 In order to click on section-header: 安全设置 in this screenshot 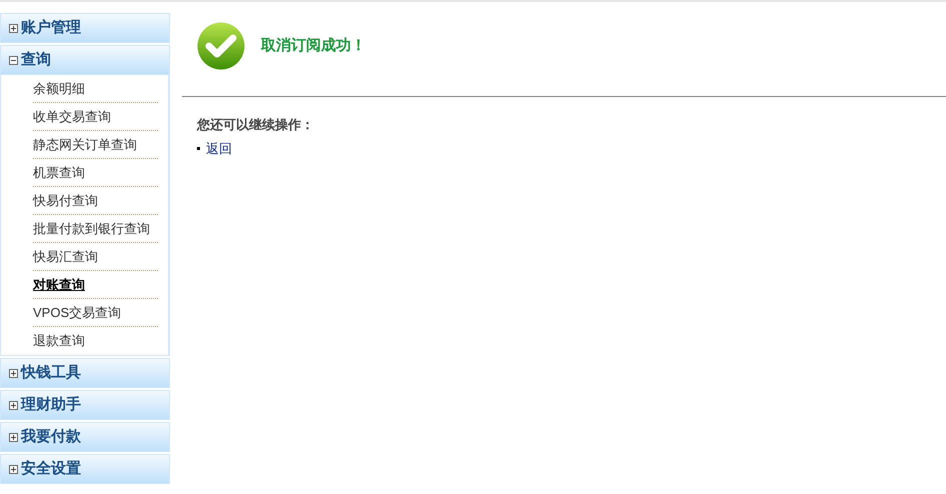, I will do `click(85, 469)`.